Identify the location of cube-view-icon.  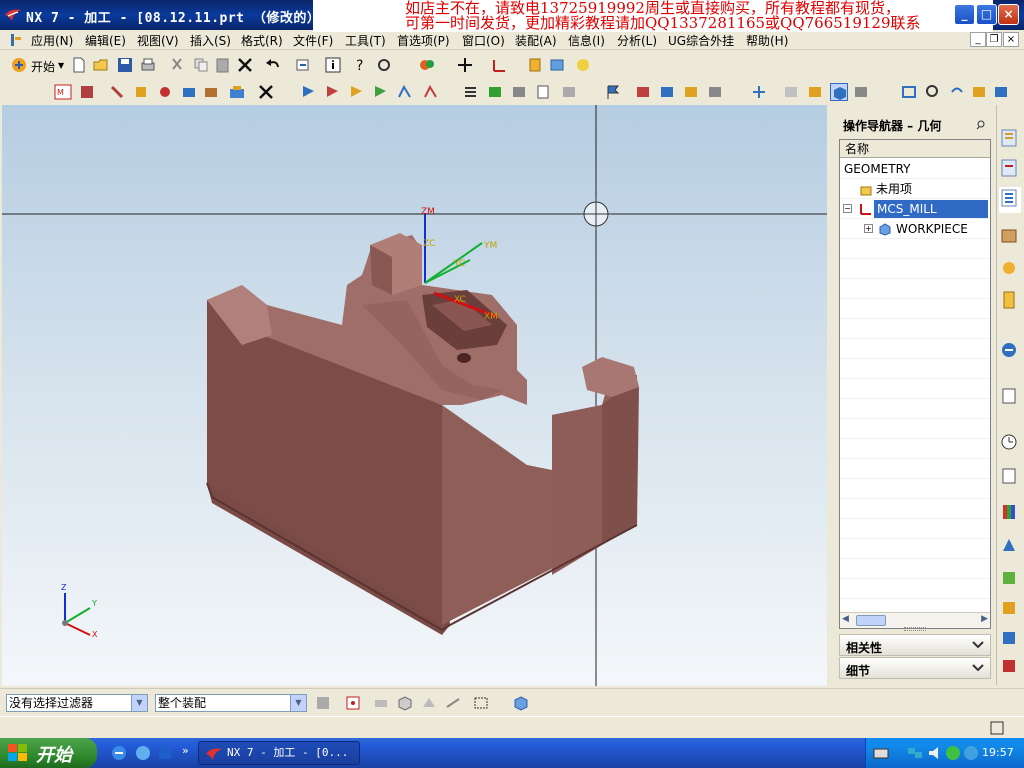
(521, 703).